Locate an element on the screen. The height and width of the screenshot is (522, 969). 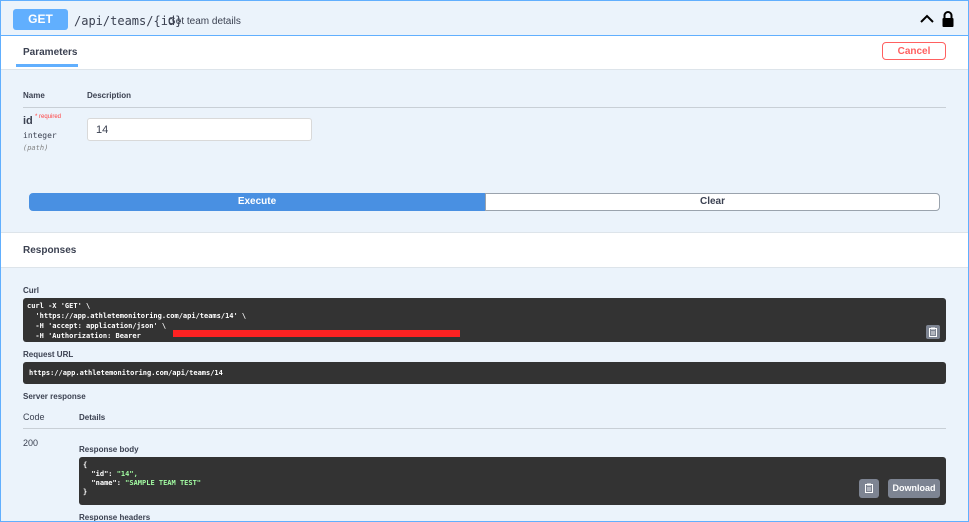
json-value: "SAMPLE TEAM TEST" is located at coordinates (163, 483).